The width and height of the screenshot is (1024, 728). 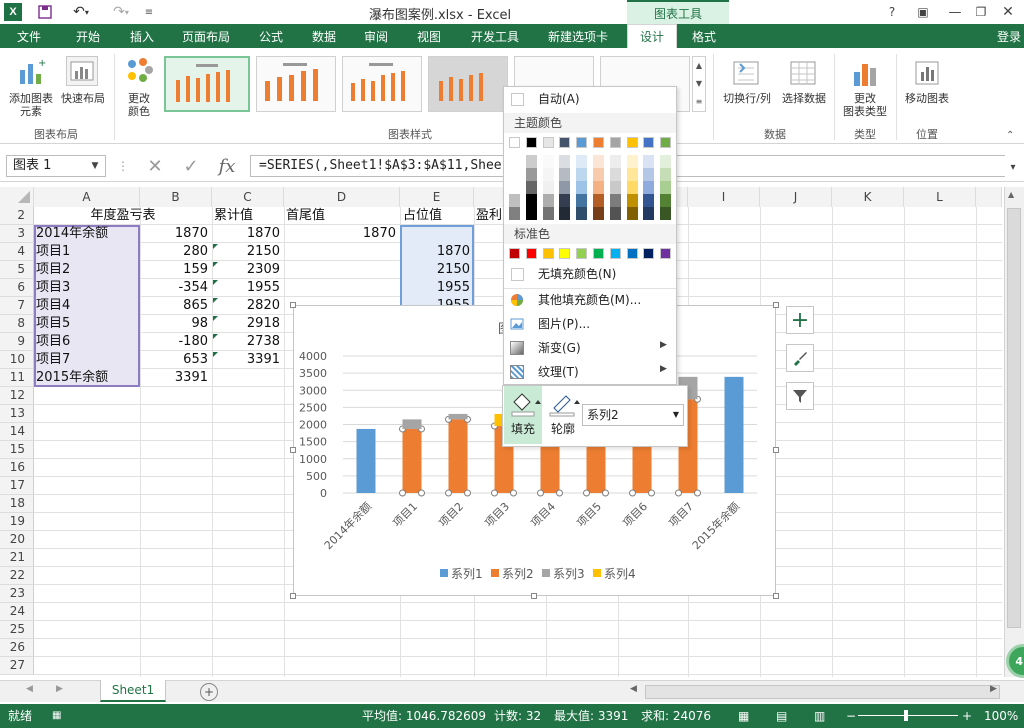 What do you see at coordinates (1001, 716) in the screenshot?
I see `zoom-level: 100%` at bounding box center [1001, 716].